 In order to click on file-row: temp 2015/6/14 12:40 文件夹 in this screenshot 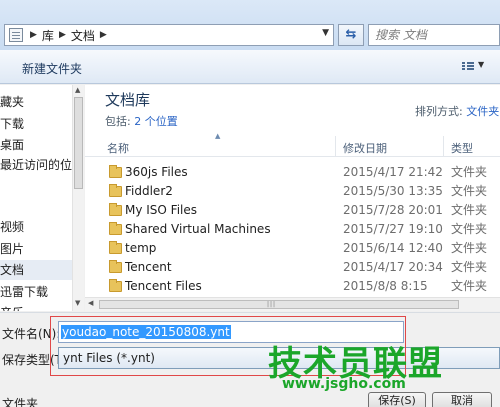, I will do `click(292, 248)`.